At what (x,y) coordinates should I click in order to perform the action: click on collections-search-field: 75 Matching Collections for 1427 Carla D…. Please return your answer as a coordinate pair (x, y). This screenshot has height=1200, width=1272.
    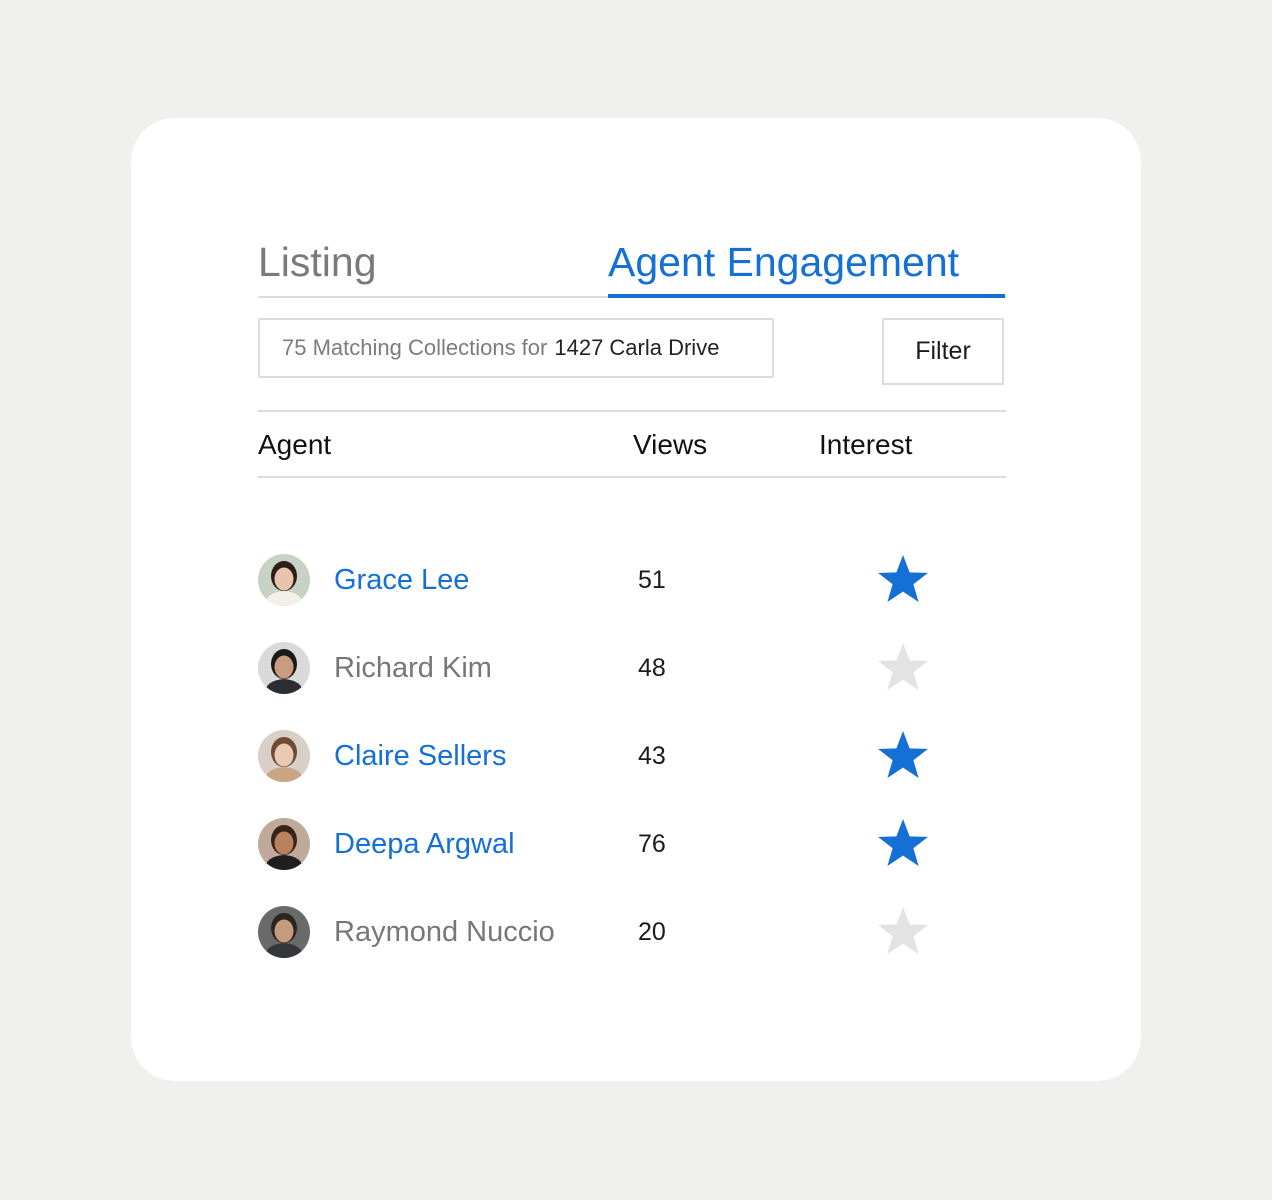
    Looking at the image, I should click on (516, 348).